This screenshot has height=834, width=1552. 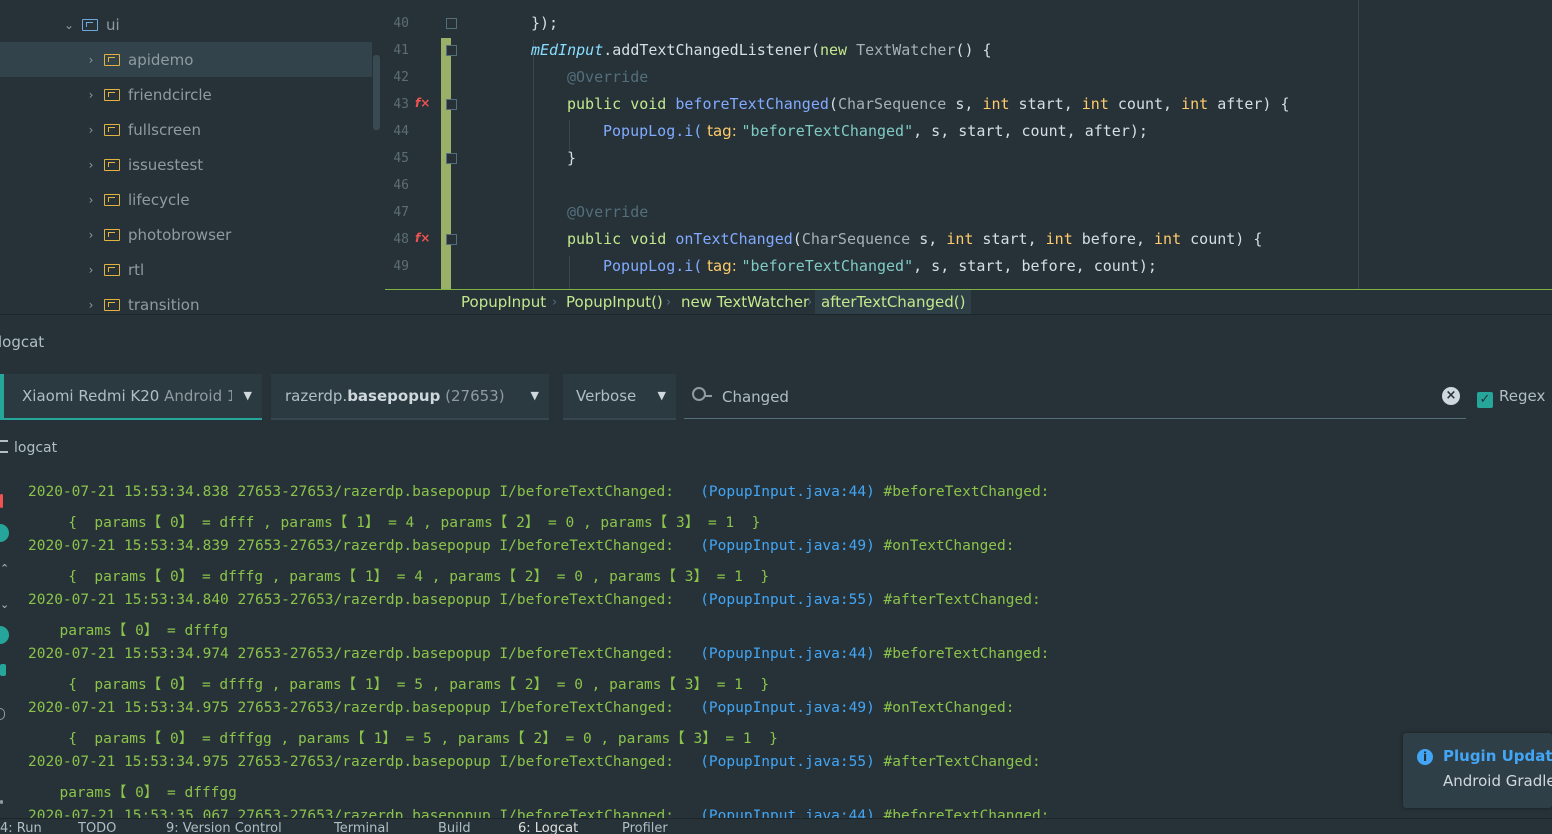 What do you see at coordinates (186, 269) in the screenshot?
I see `tree-item-rtl: › rtl` at bounding box center [186, 269].